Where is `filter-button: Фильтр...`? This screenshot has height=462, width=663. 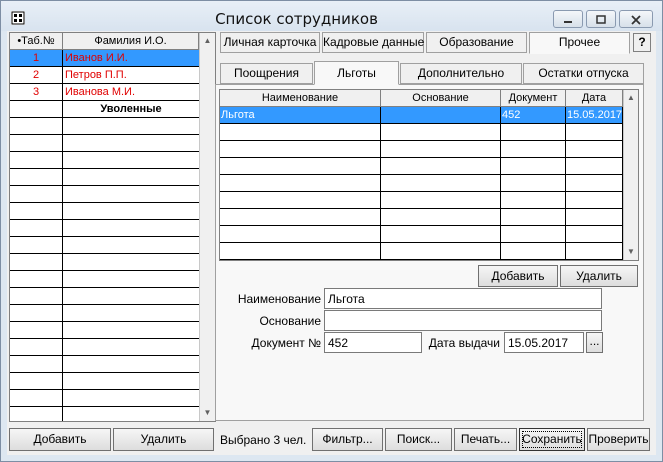 filter-button: Фильтр... is located at coordinates (347, 439).